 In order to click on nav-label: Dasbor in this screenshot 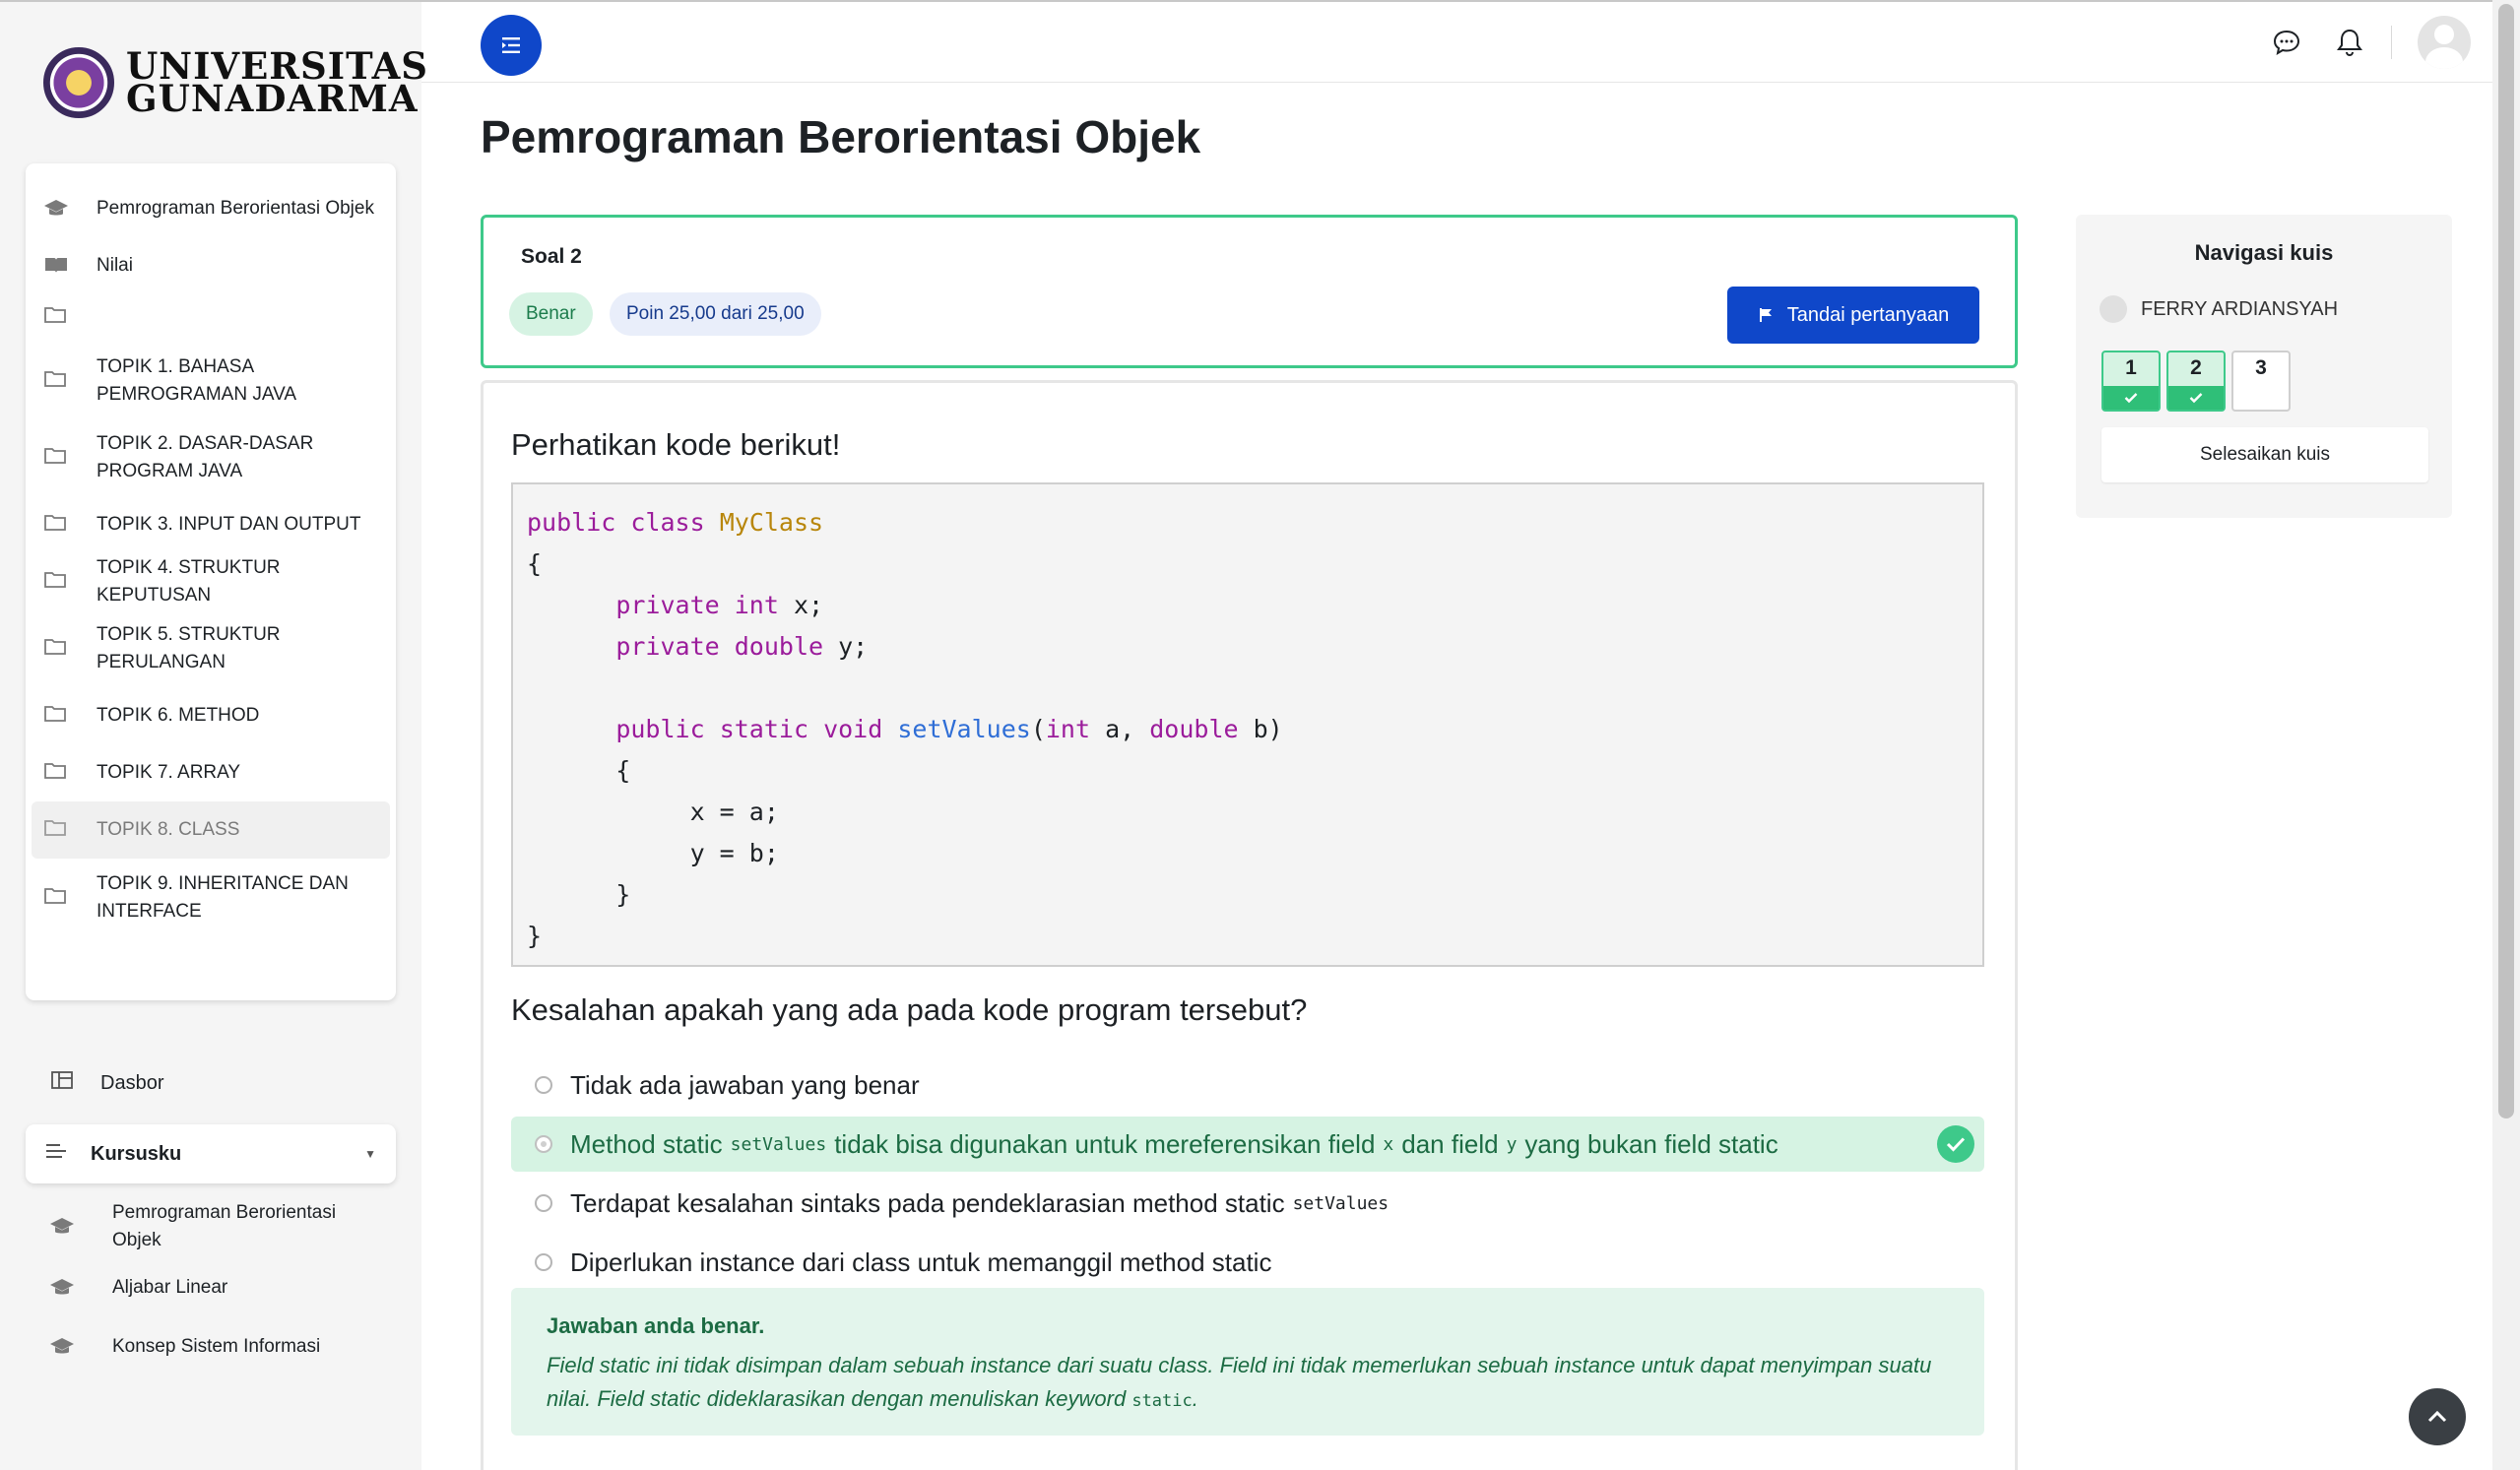, I will do `click(132, 1082)`.